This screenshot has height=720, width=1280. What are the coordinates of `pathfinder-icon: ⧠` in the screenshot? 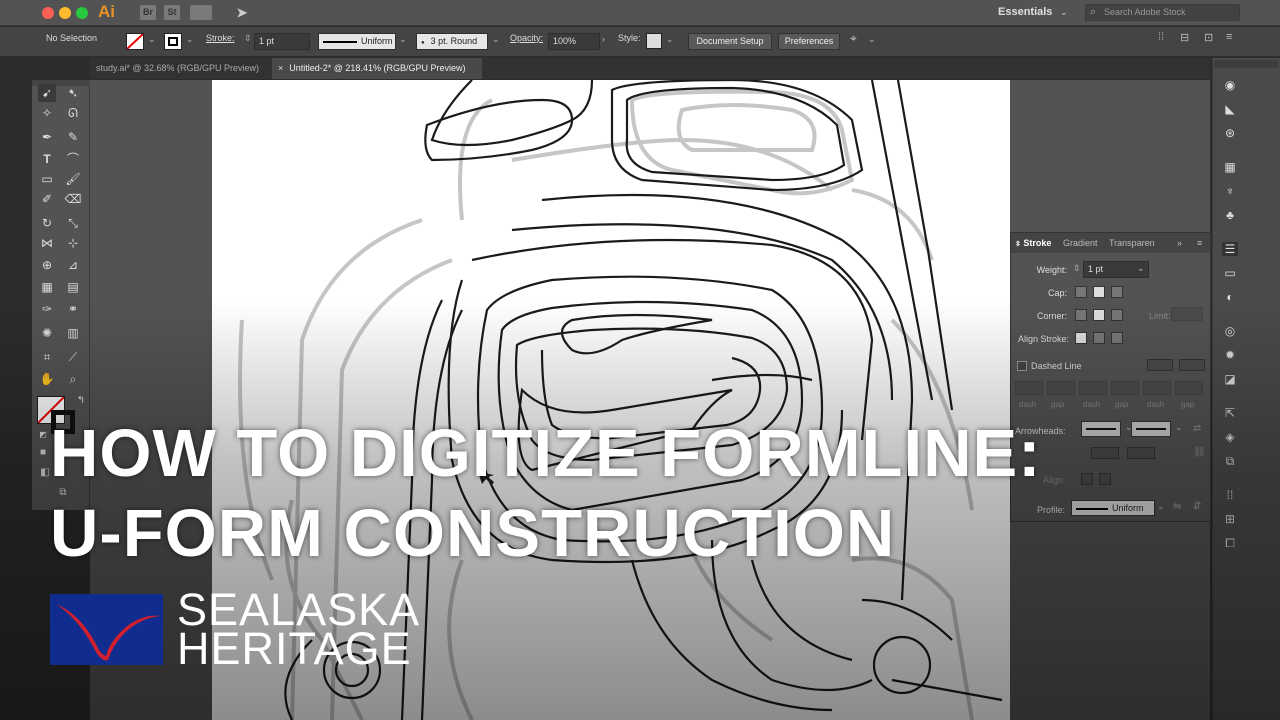 It's located at (1230, 543).